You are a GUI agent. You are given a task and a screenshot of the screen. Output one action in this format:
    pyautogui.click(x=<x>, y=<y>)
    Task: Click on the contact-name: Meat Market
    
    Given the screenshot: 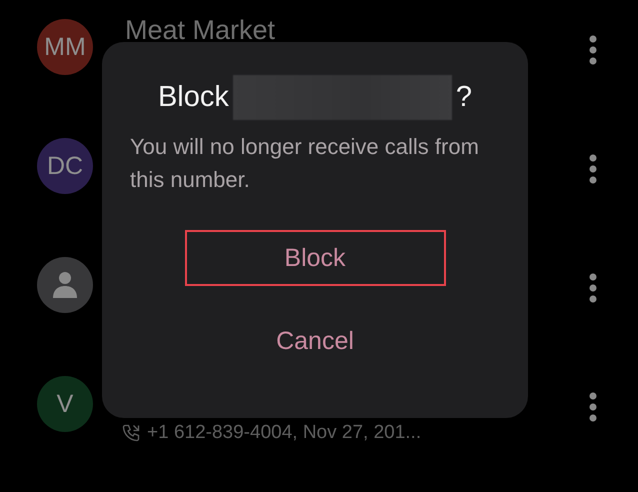 What is the action you would take?
    pyautogui.click(x=200, y=30)
    